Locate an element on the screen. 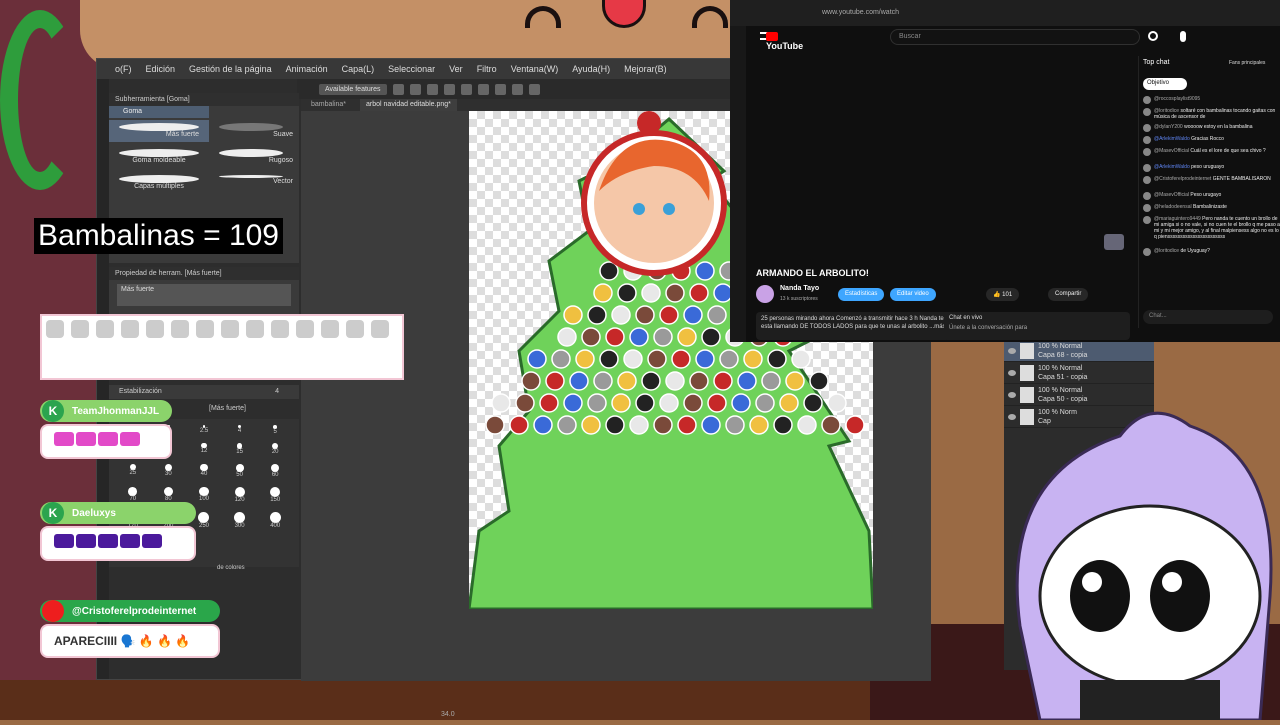  like-button: 👍 101 is located at coordinates (1003, 294).